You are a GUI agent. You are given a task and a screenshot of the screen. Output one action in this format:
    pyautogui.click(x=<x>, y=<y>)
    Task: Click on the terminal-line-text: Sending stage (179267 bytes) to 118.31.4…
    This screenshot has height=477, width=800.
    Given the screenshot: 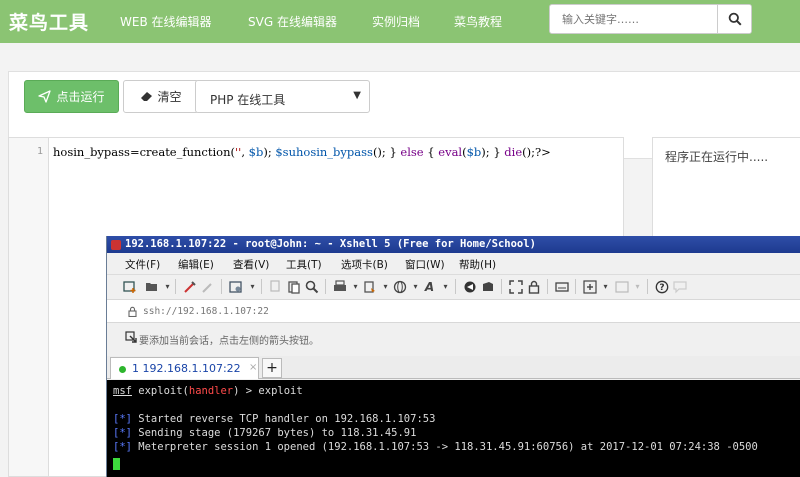 What is the action you would take?
    pyautogui.click(x=274, y=433)
    